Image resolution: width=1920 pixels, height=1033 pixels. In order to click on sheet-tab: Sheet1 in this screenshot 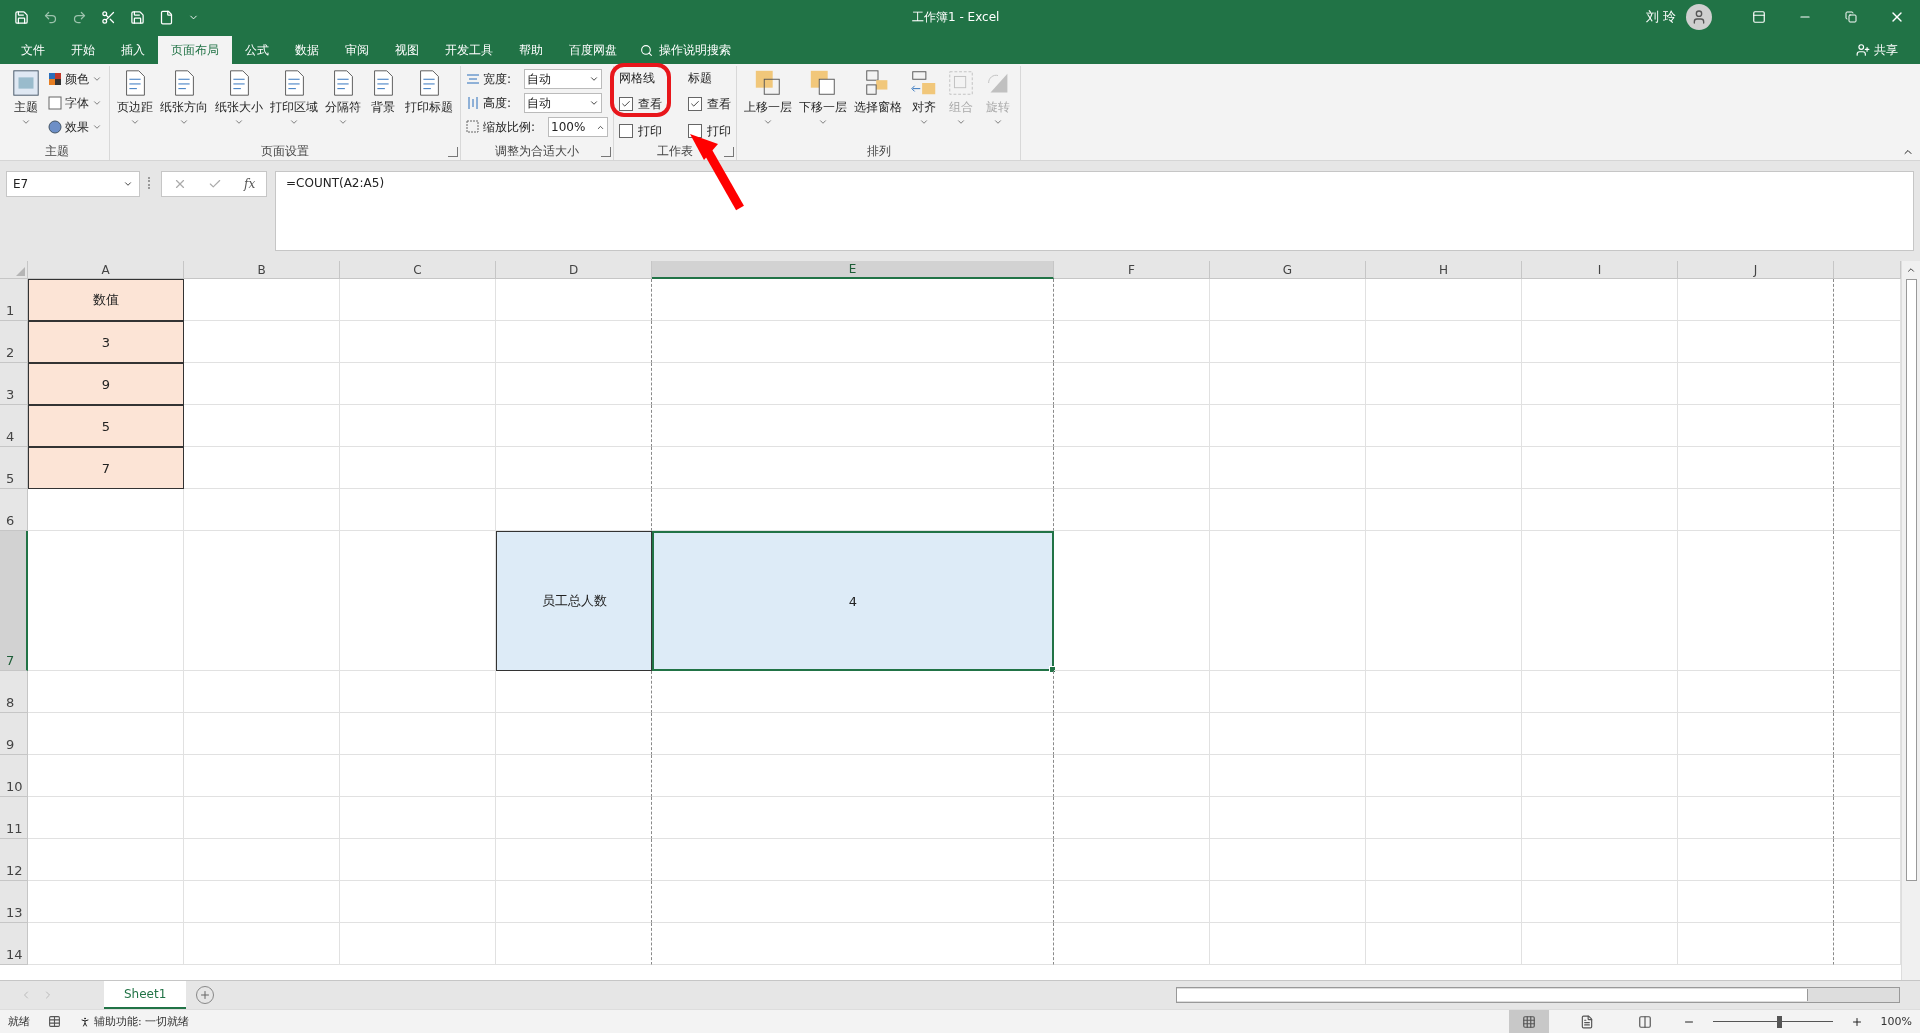, I will do `click(145, 995)`.